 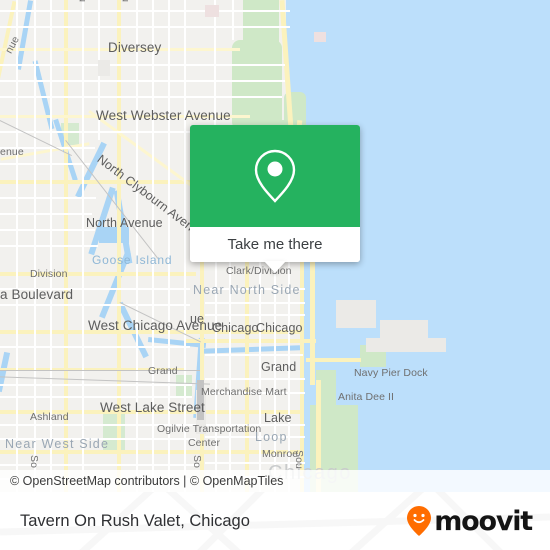 I want to click on map-label: Lake, so click(x=278, y=418).